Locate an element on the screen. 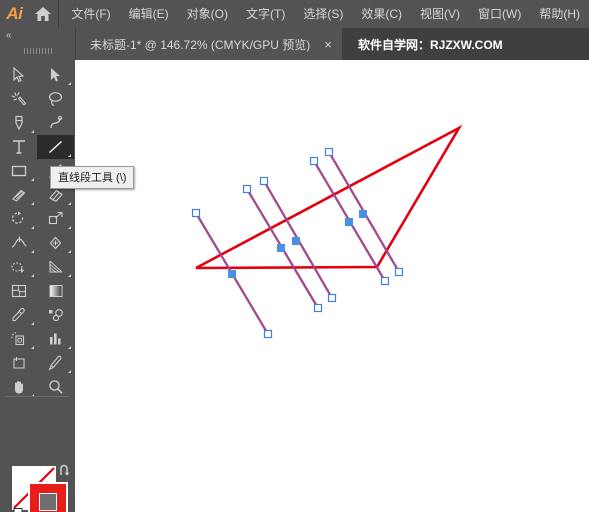 Image resolution: width=589 pixels, height=512 pixels. collapse-panel-icon: « is located at coordinates (8, 35).